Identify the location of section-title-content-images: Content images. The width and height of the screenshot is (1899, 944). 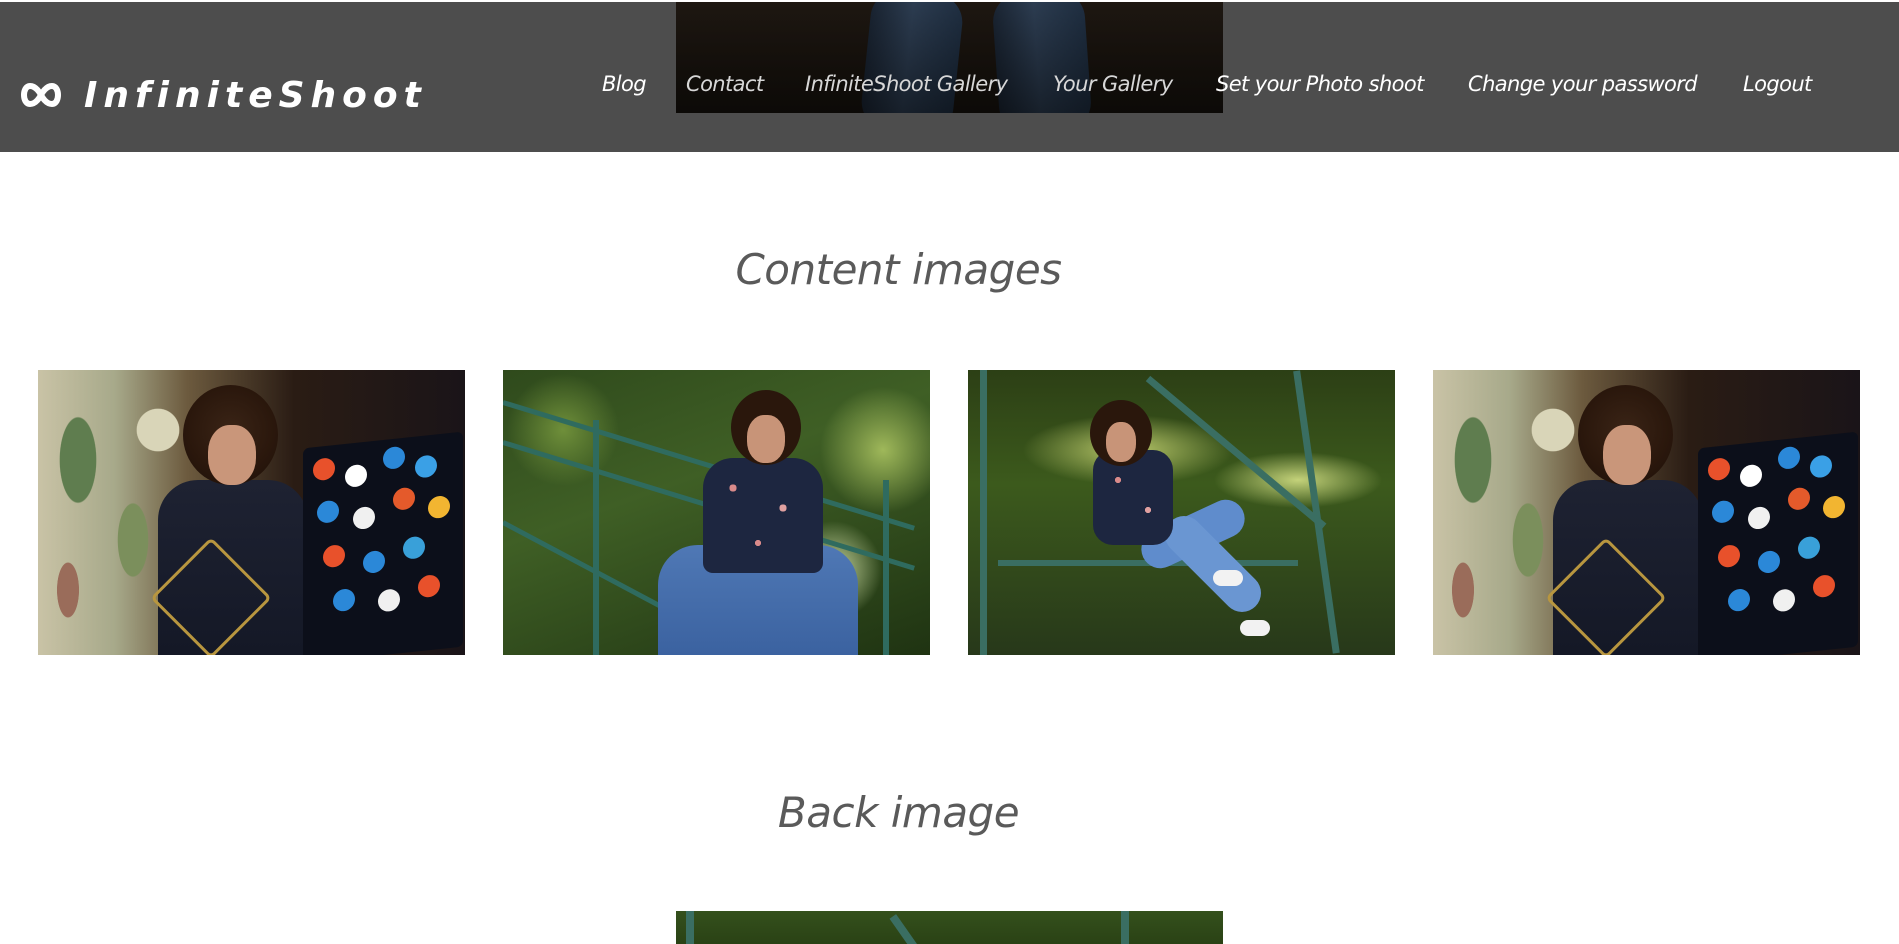
(898, 269).